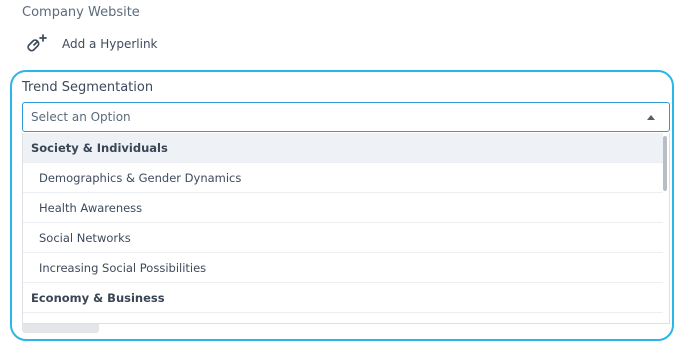 This screenshot has height=353, width=688. Describe the element at coordinates (343, 298) in the screenshot. I see `option-group-economy-business: Economy & Business` at that location.